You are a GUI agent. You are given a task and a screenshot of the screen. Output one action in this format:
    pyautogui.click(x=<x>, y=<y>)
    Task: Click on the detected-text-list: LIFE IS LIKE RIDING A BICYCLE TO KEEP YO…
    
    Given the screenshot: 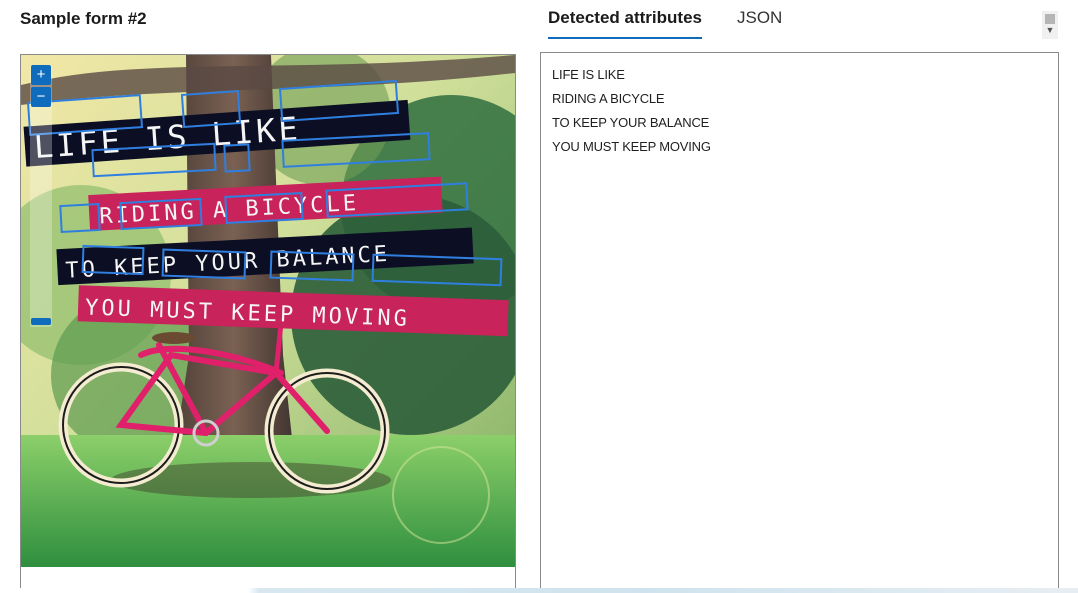 What is the action you would take?
    pyautogui.click(x=631, y=111)
    